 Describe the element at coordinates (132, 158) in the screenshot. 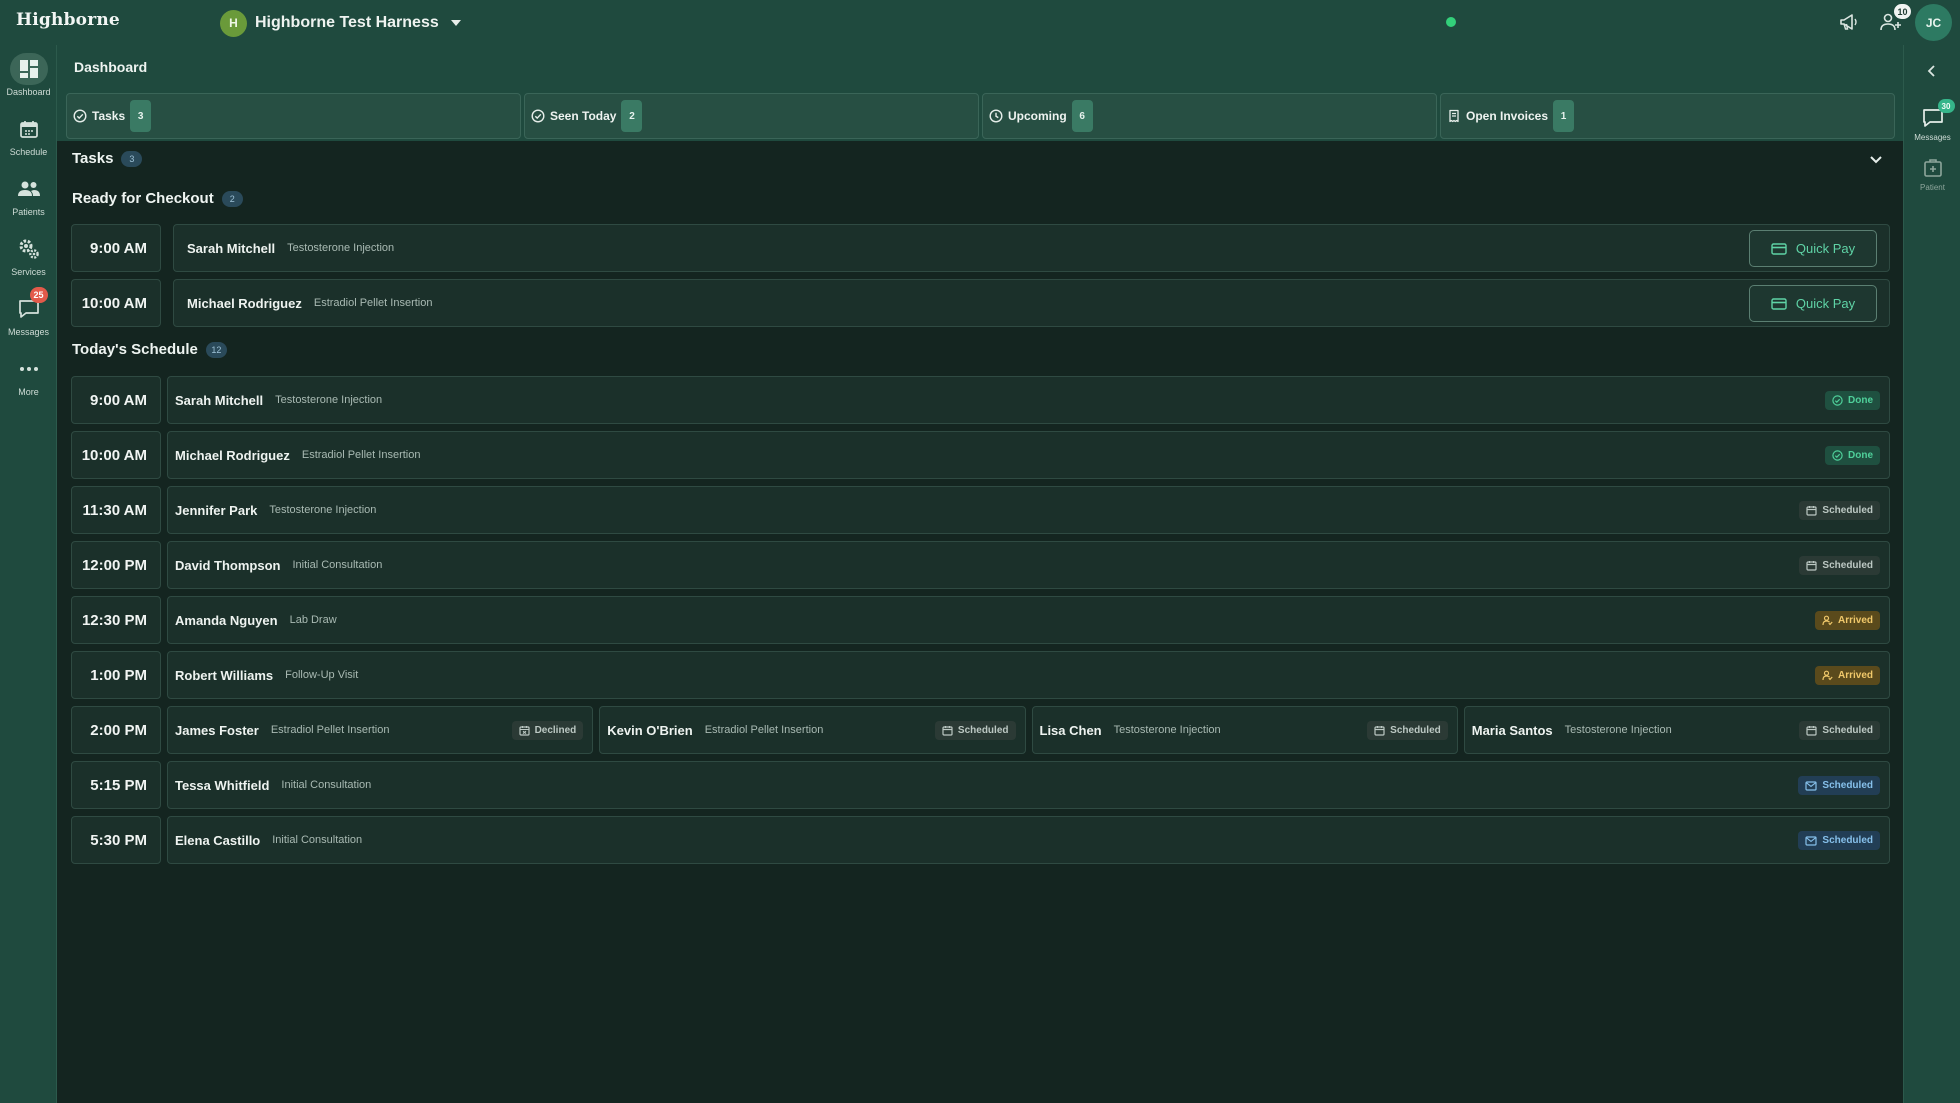

I see `tasks-count: 3` at that location.